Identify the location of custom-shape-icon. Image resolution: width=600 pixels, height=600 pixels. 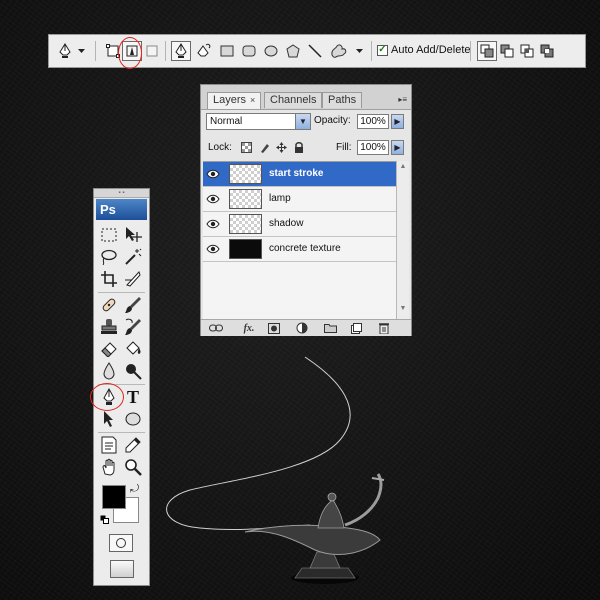
(339, 51).